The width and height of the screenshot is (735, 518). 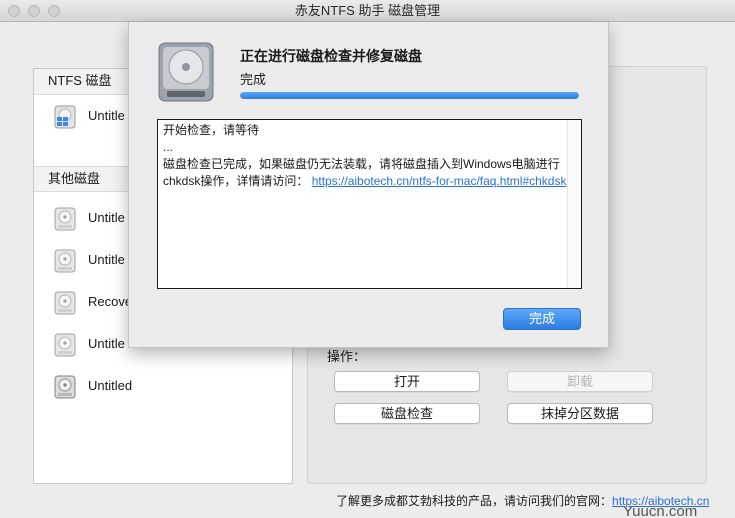 I want to click on title-bar: 赤友NTFS 助手 磁盘管理, so click(x=367, y=11).